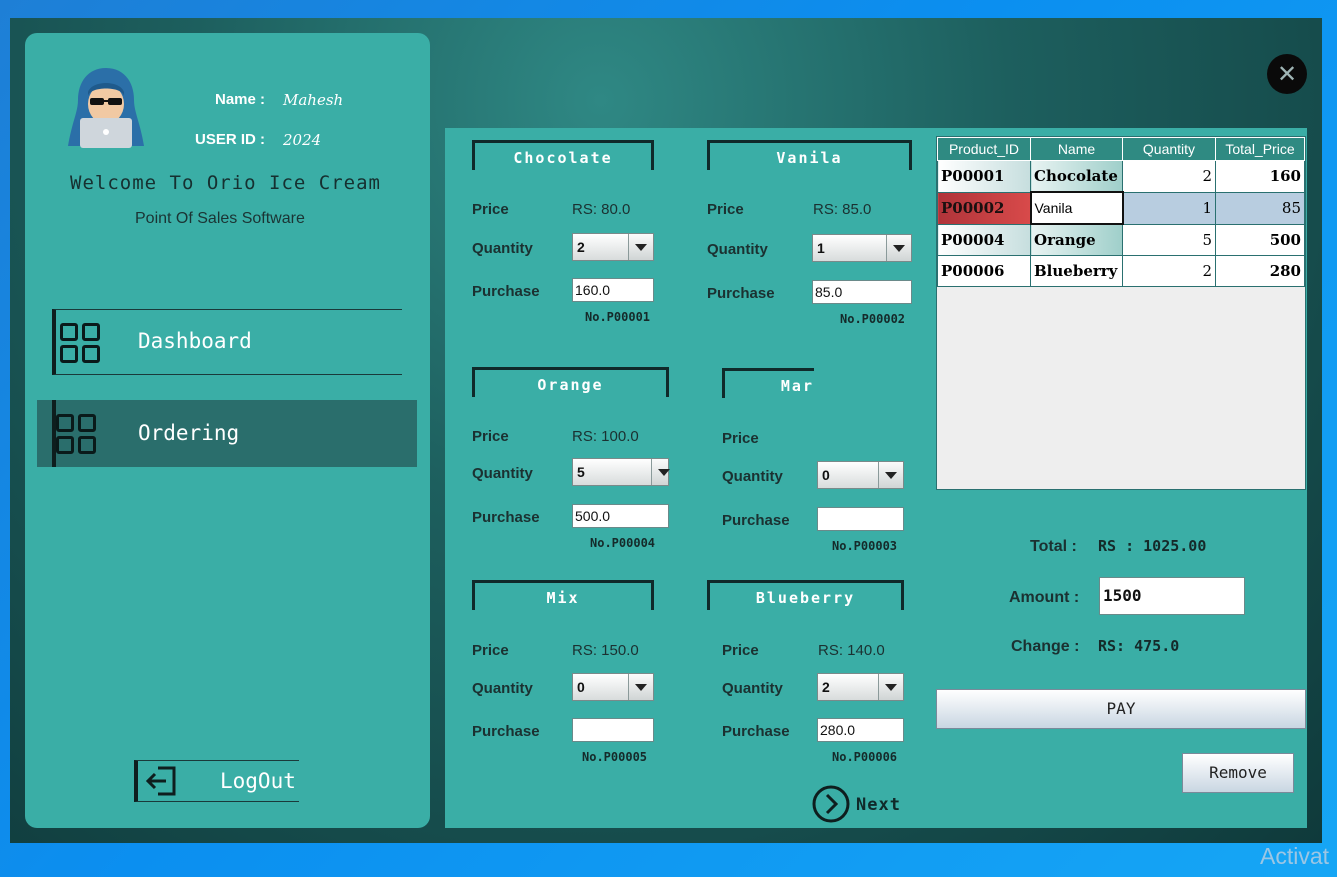 The image size is (1337, 877). I want to click on amount-label: Amount :, so click(1044, 597).